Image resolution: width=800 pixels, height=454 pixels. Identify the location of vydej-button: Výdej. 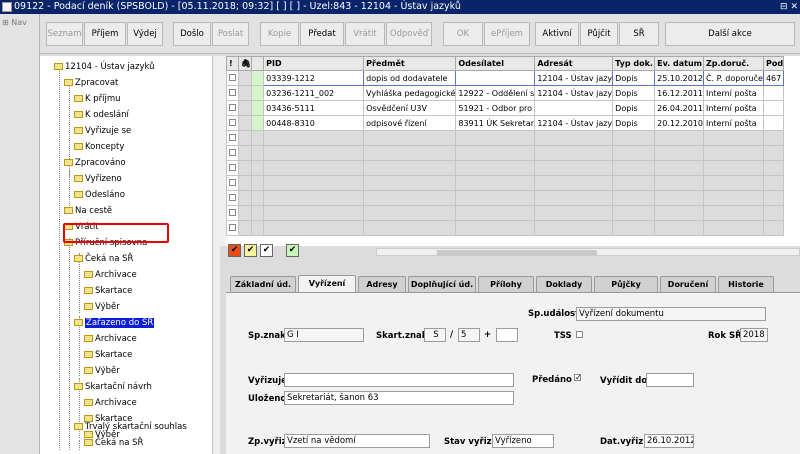
(145, 34).